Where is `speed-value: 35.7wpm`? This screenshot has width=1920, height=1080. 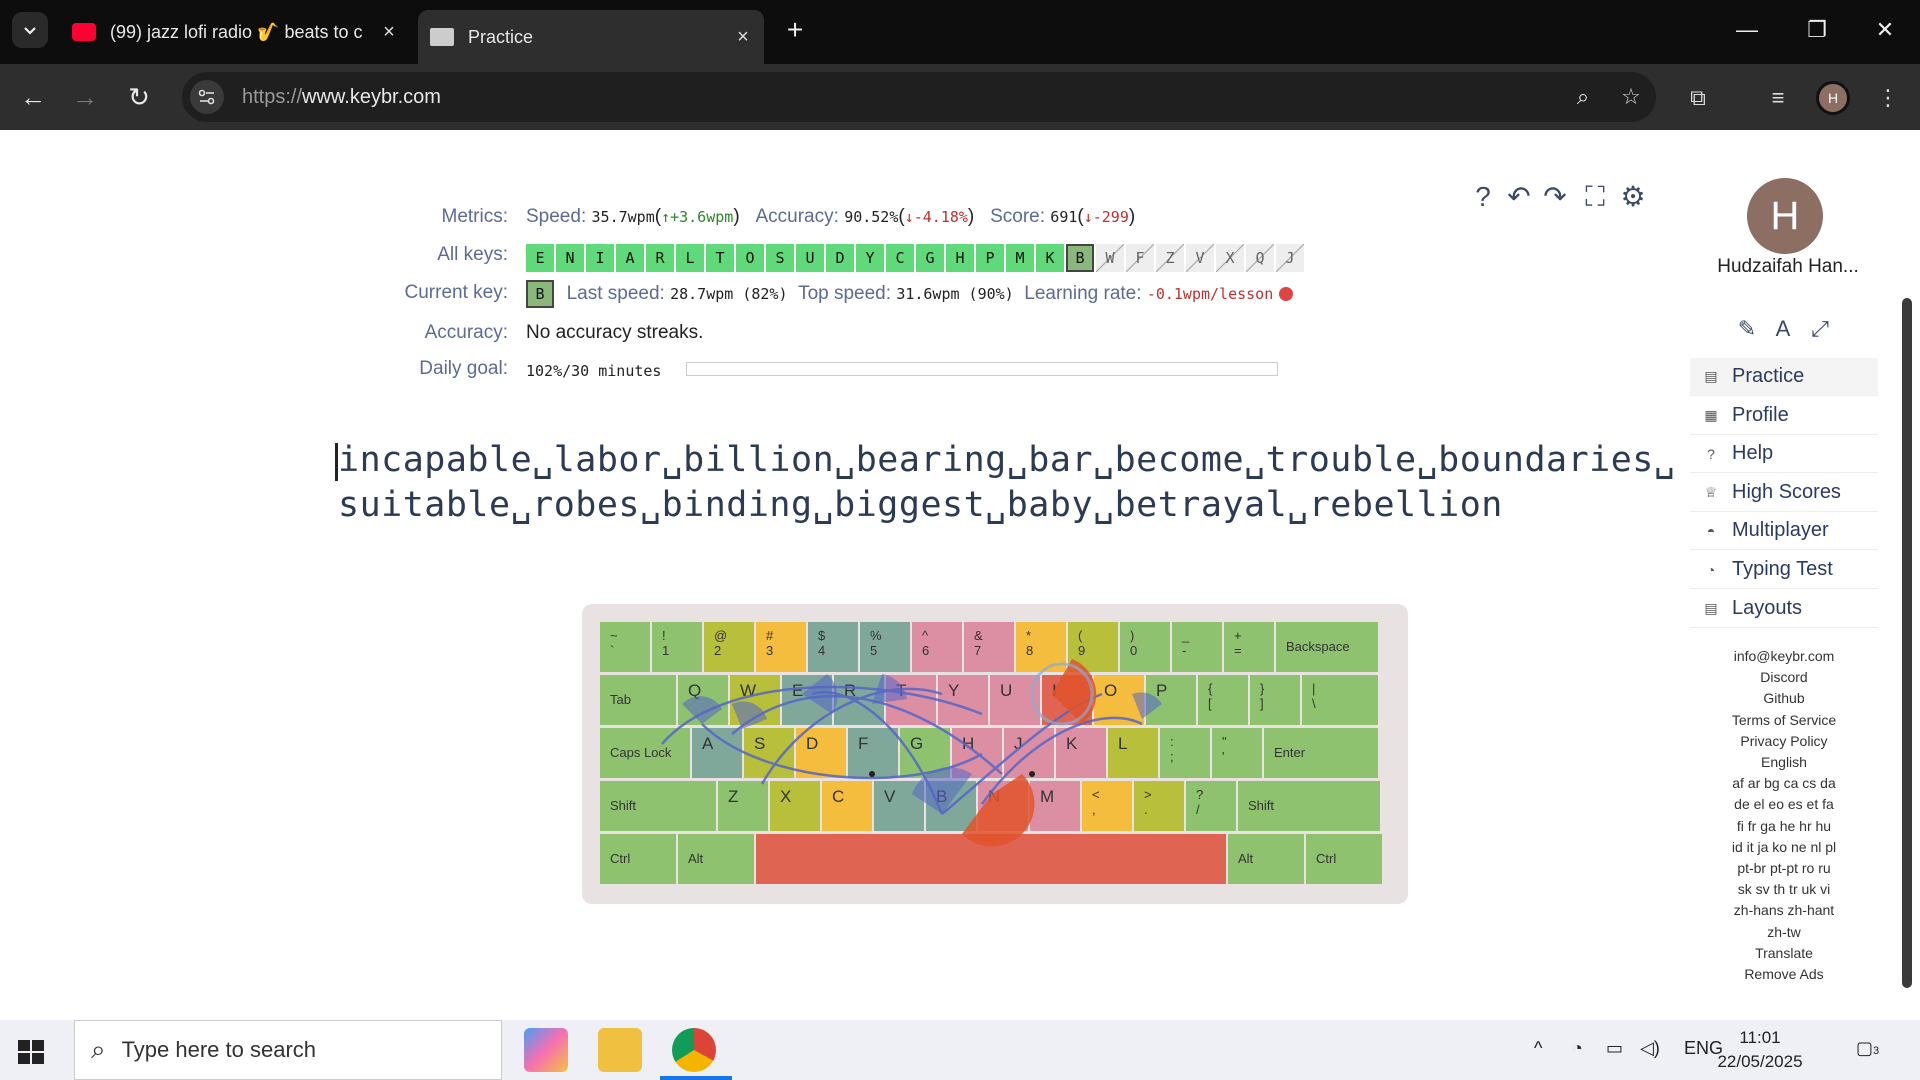
speed-value: 35.7wpm is located at coordinates (623, 217).